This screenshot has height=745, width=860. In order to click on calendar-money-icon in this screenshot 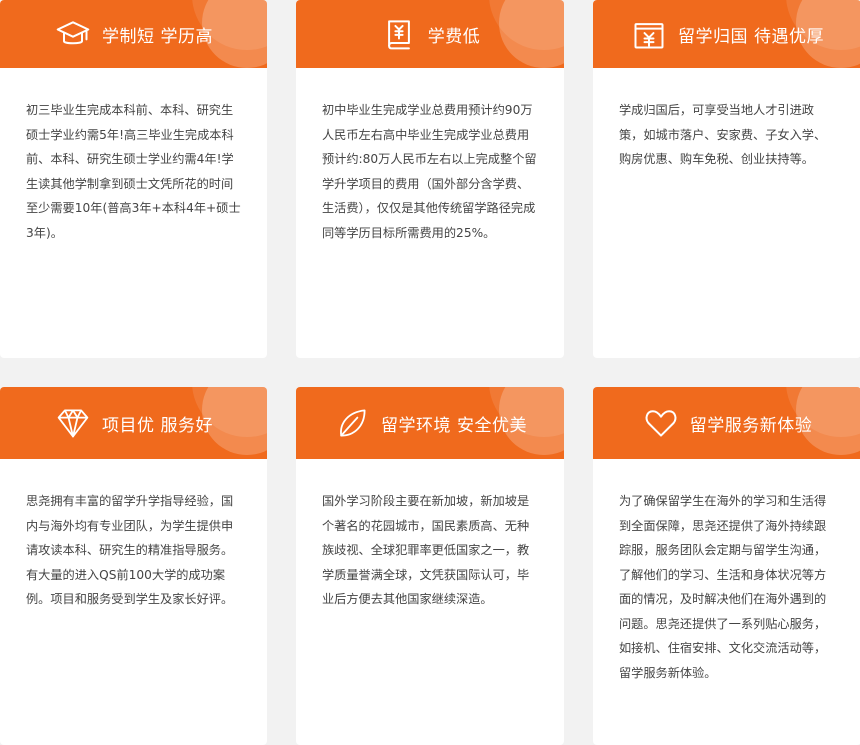, I will do `click(649, 34)`.